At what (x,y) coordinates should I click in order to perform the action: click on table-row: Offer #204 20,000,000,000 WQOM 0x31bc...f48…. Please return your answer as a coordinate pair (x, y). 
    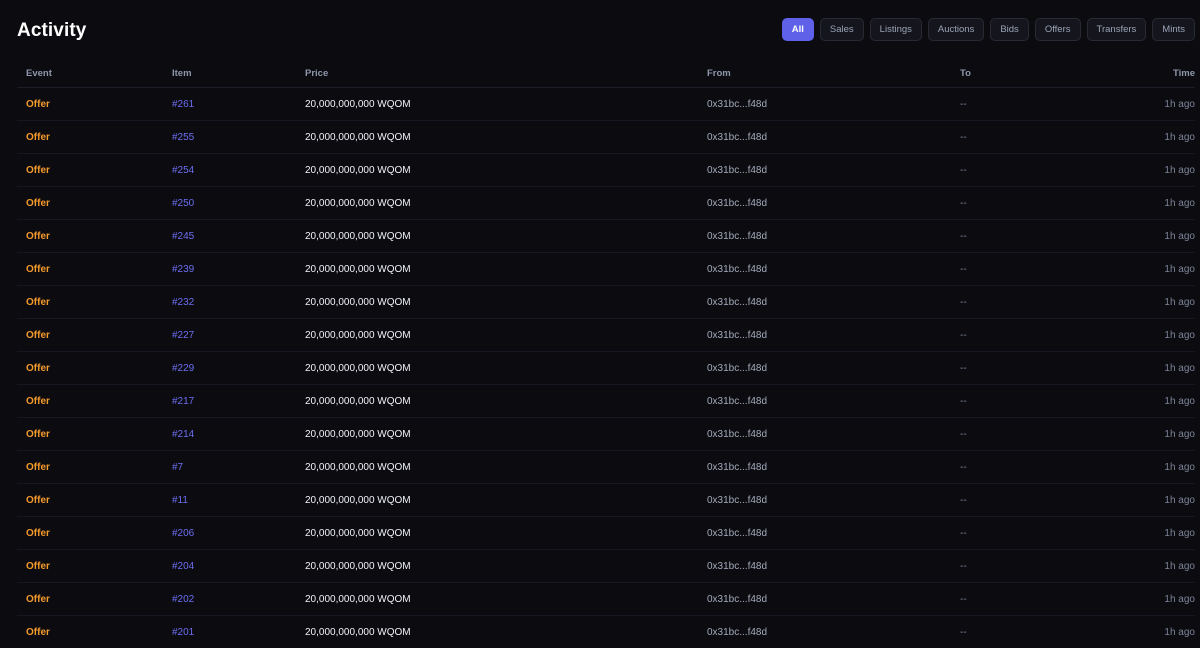
    Looking at the image, I should click on (606, 566).